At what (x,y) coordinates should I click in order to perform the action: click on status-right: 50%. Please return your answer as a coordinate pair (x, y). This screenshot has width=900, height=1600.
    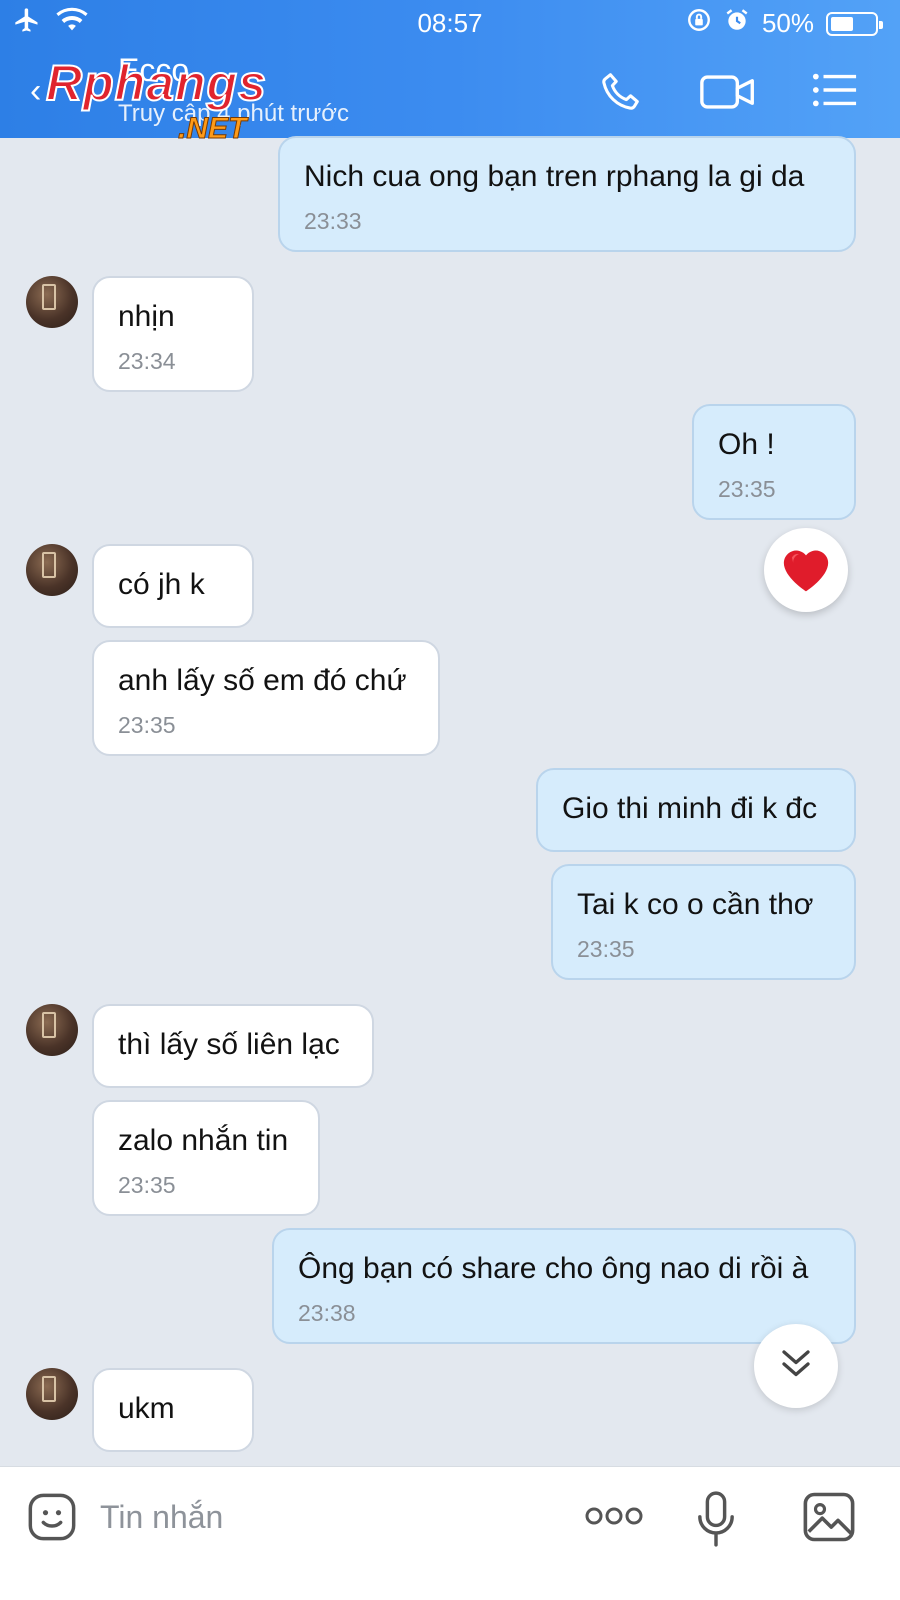
    Looking at the image, I should click on (784, 23).